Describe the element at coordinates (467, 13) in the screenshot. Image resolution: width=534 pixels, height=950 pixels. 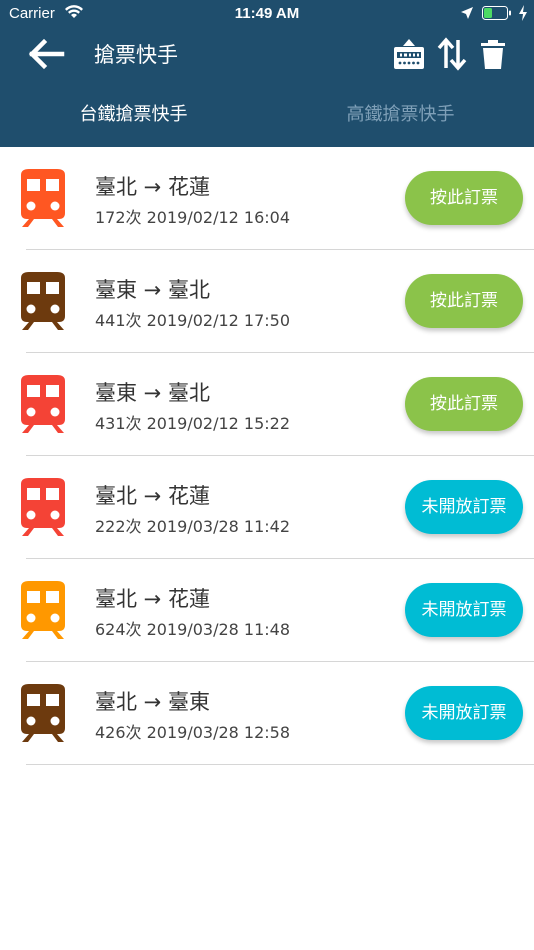
I see `location-arrow-icon` at that location.